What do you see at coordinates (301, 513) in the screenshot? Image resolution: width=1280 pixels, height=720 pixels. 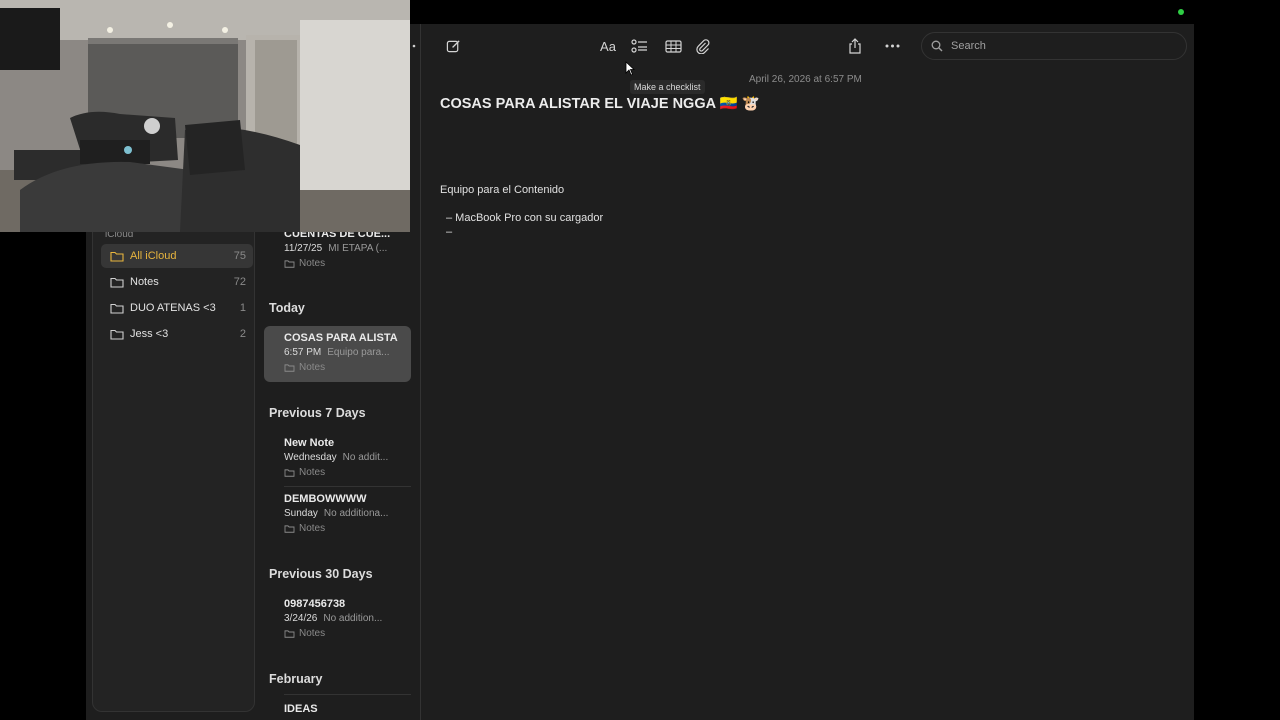 I see `note-date: Sunday` at bounding box center [301, 513].